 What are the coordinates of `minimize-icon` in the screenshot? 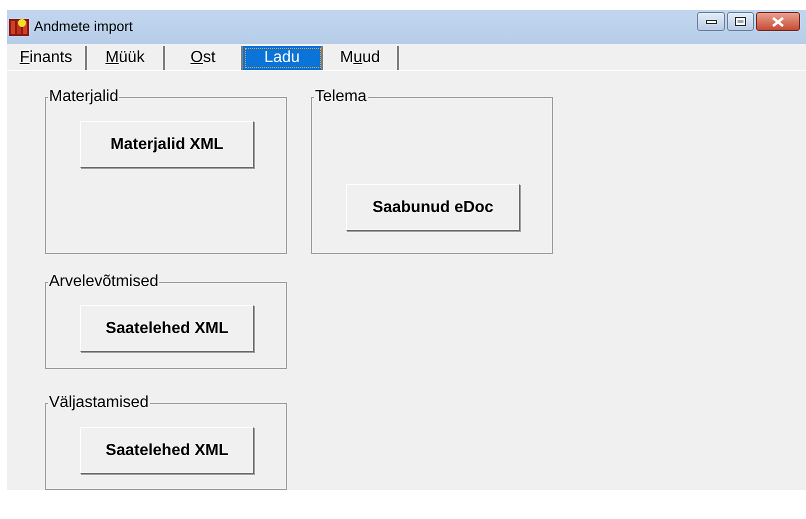 It's located at (711, 22).